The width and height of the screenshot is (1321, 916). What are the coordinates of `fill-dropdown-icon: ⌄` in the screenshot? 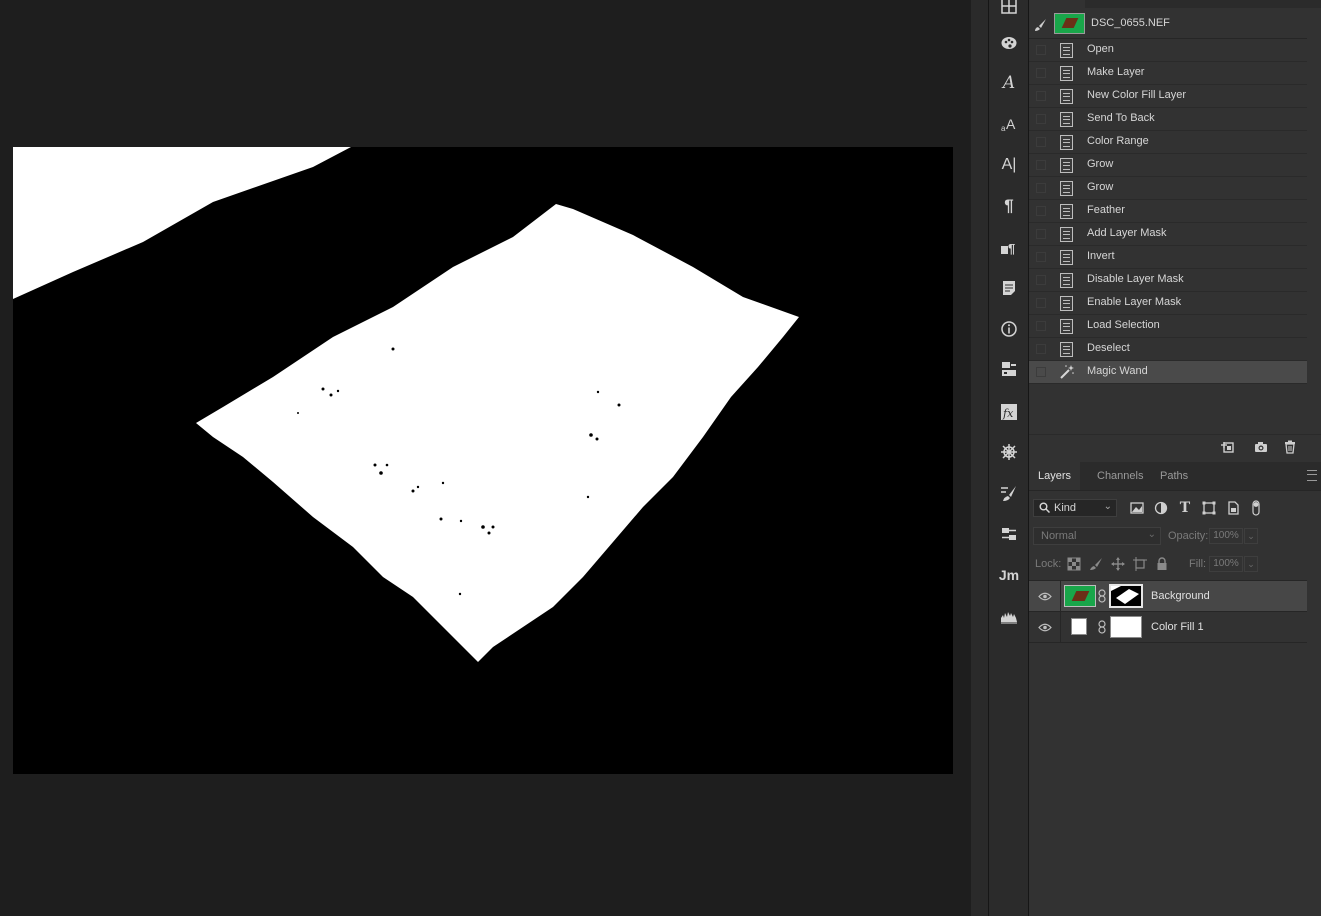 It's located at (1251, 564).